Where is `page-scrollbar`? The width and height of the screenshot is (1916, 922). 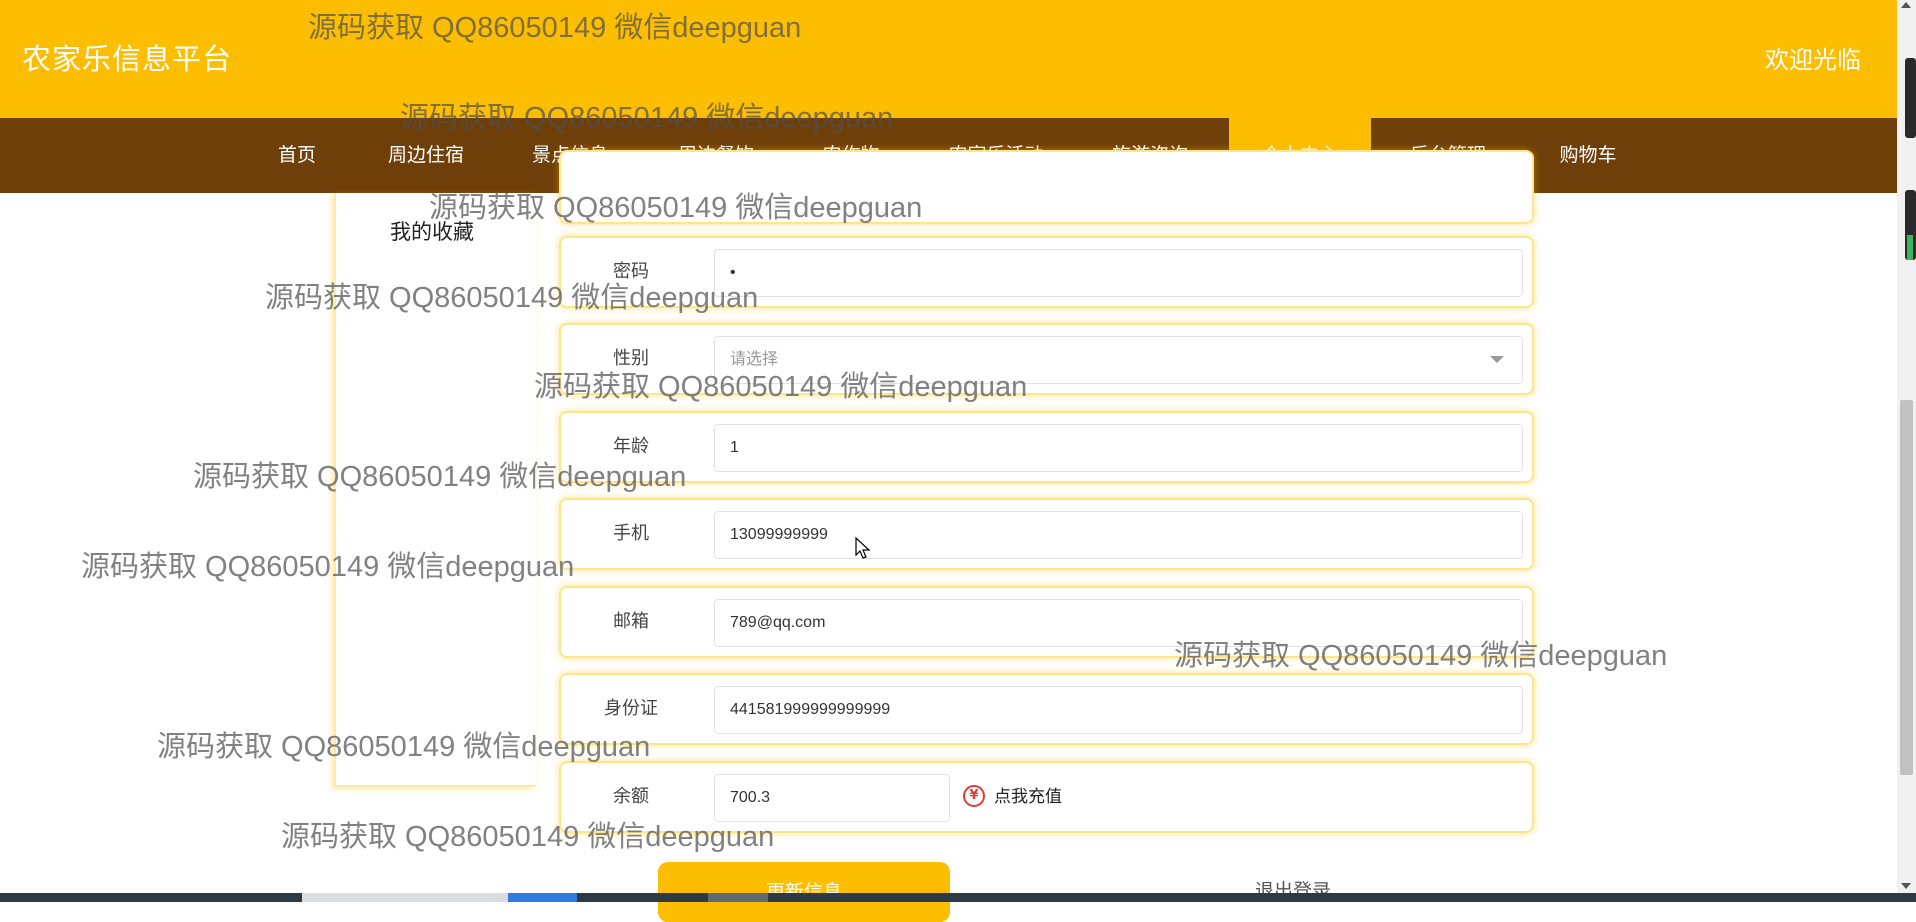 page-scrollbar is located at coordinates (1906, 446).